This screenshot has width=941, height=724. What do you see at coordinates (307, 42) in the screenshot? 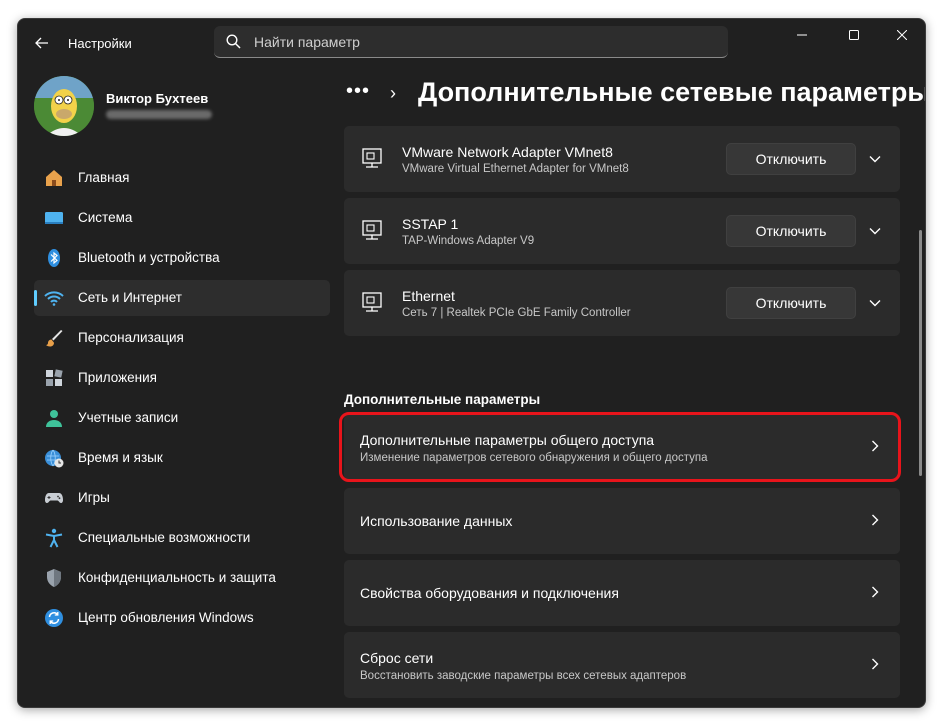
I see `search-placeholder: Найти параметр` at bounding box center [307, 42].